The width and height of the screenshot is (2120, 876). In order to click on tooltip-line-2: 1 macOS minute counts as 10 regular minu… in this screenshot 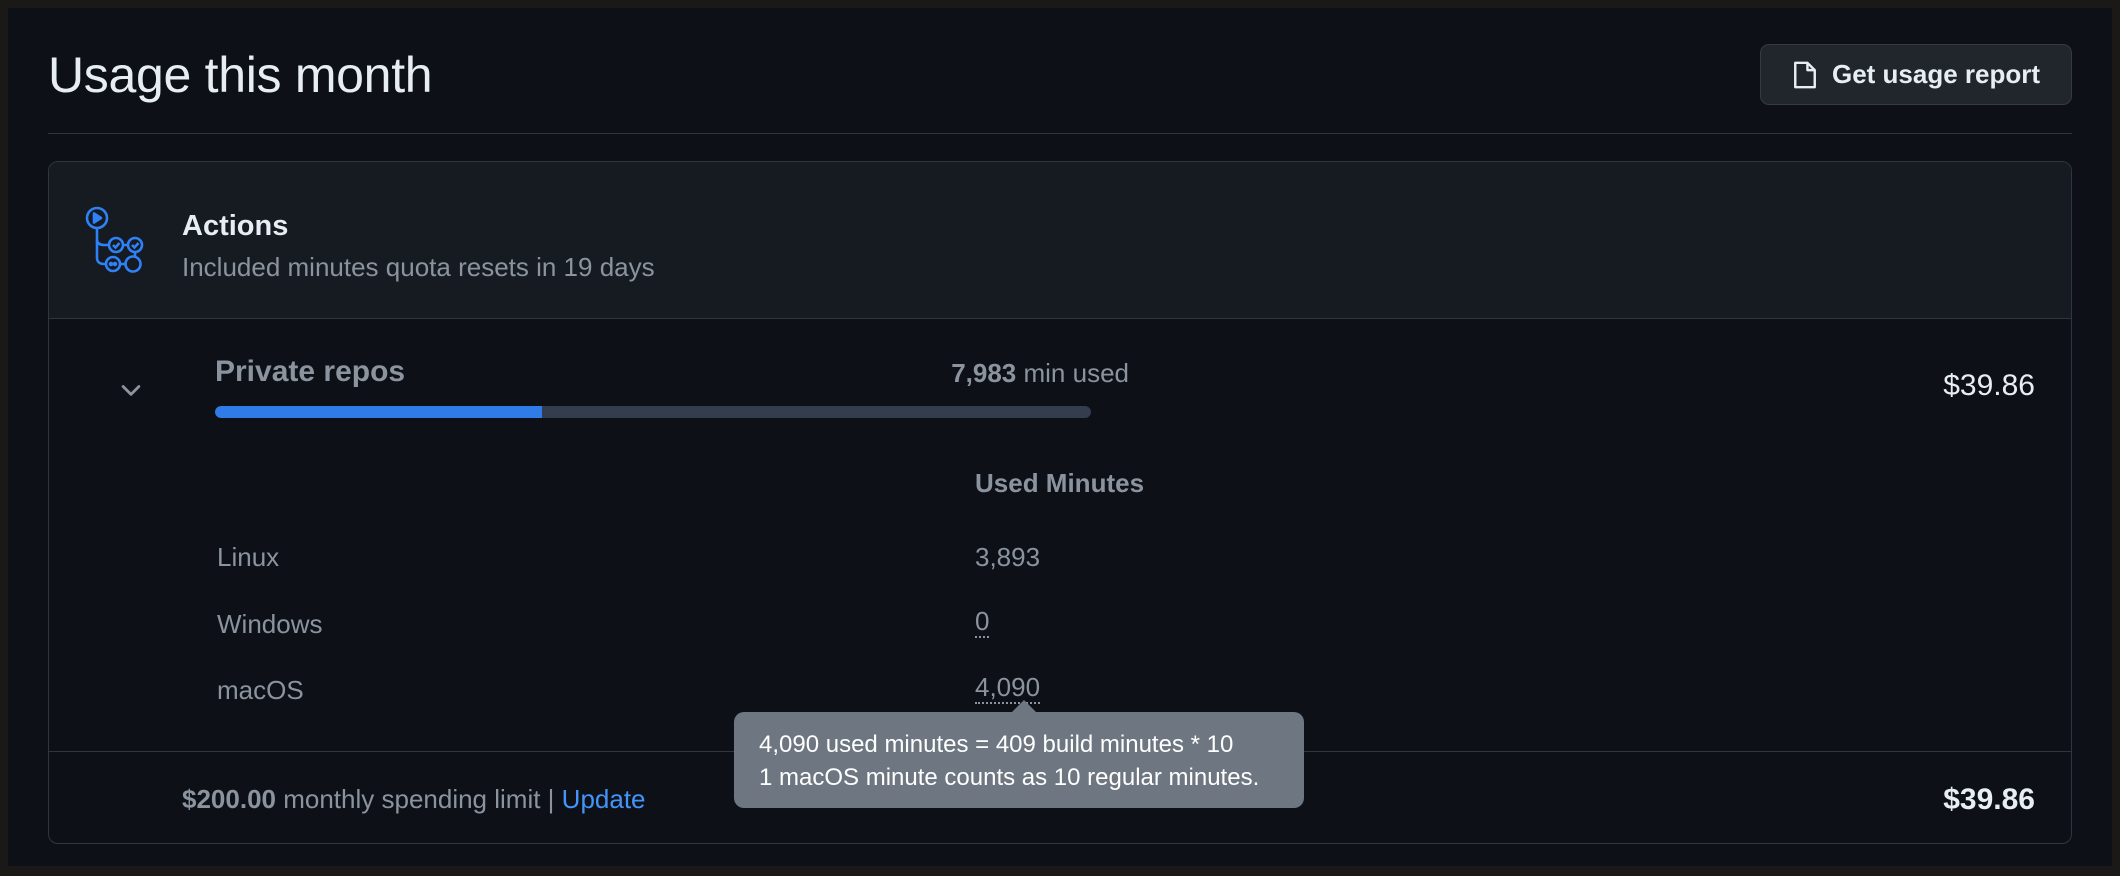, I will do `click(1009, 777)`.